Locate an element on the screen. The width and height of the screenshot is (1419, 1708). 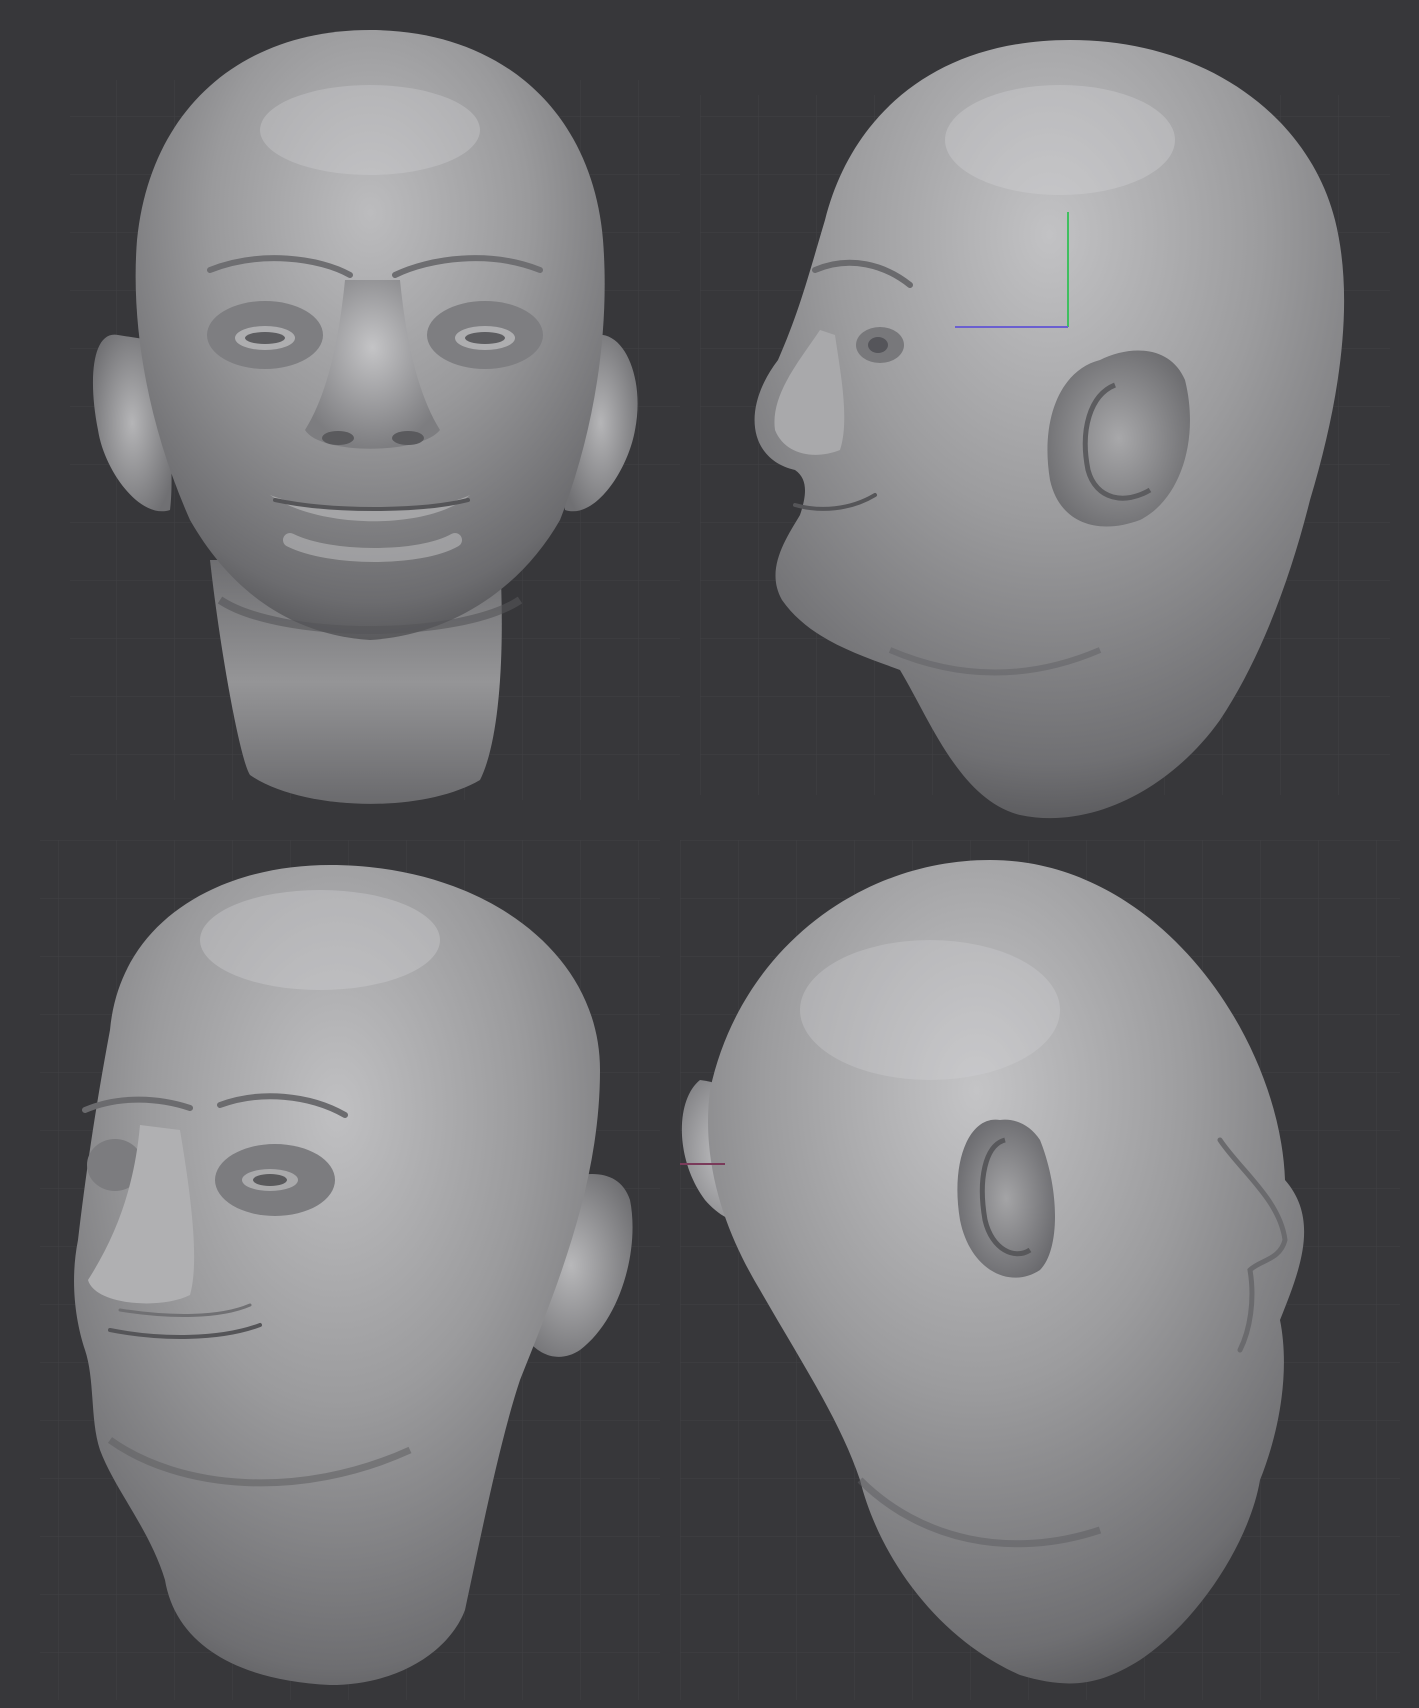
right-nostril is located at coordinates (408, 438).